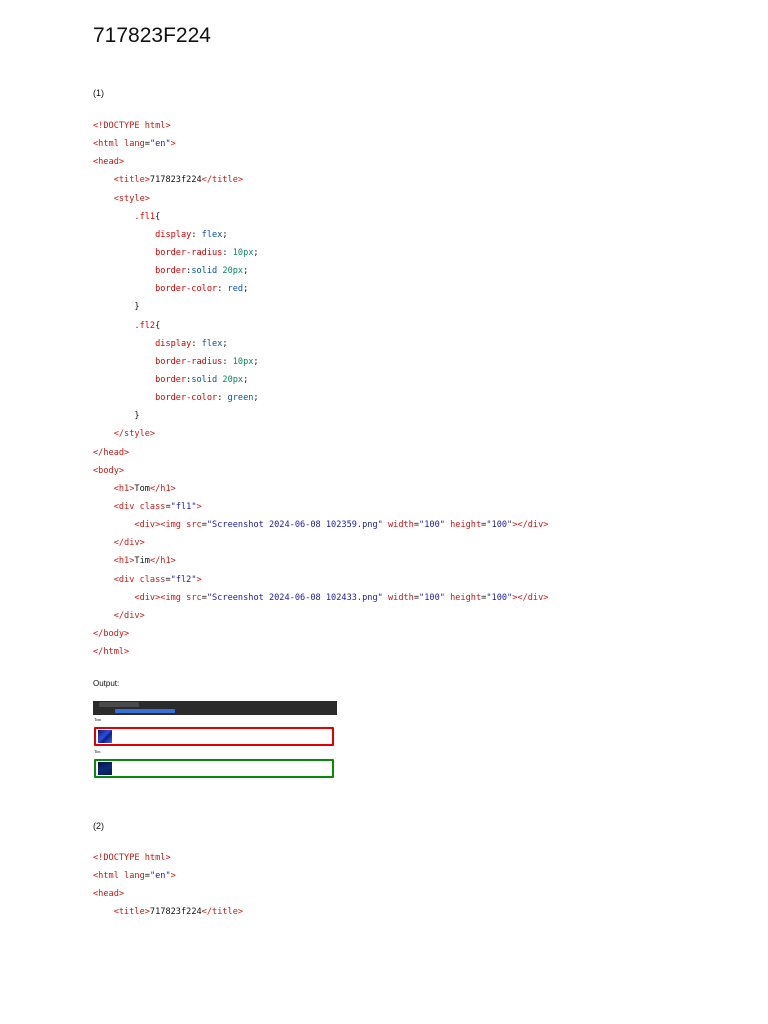 Image resolution: width=768 pixels, height=1024 pixels. Describe the element at coordinates (98, 93) in the screenshot. I see `section-label-1: (1)` at that location.